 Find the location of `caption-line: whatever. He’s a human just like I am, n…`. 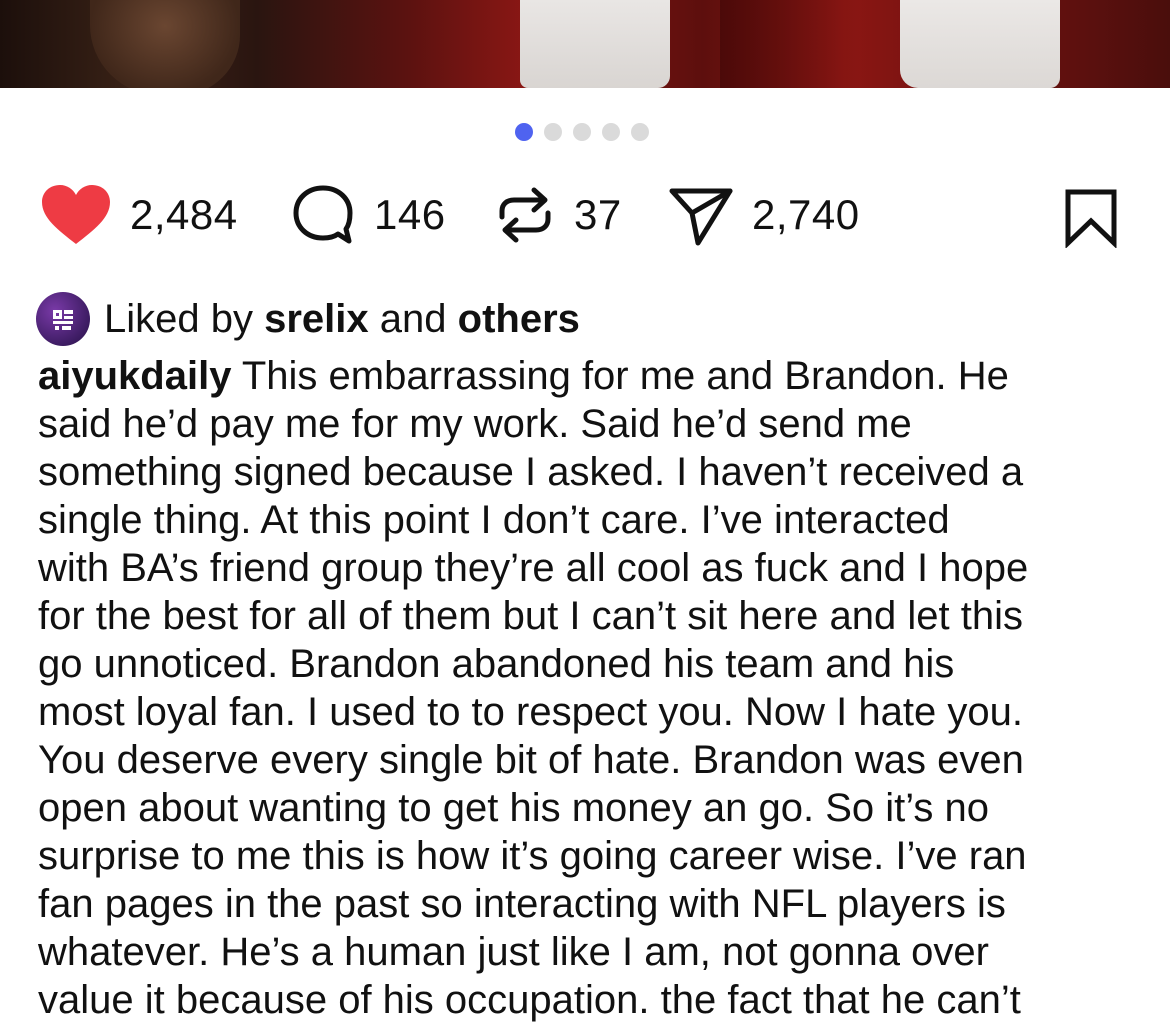

caption-line: whatever. He’s a human just like I am, n… is located at coordinates (513, 952).